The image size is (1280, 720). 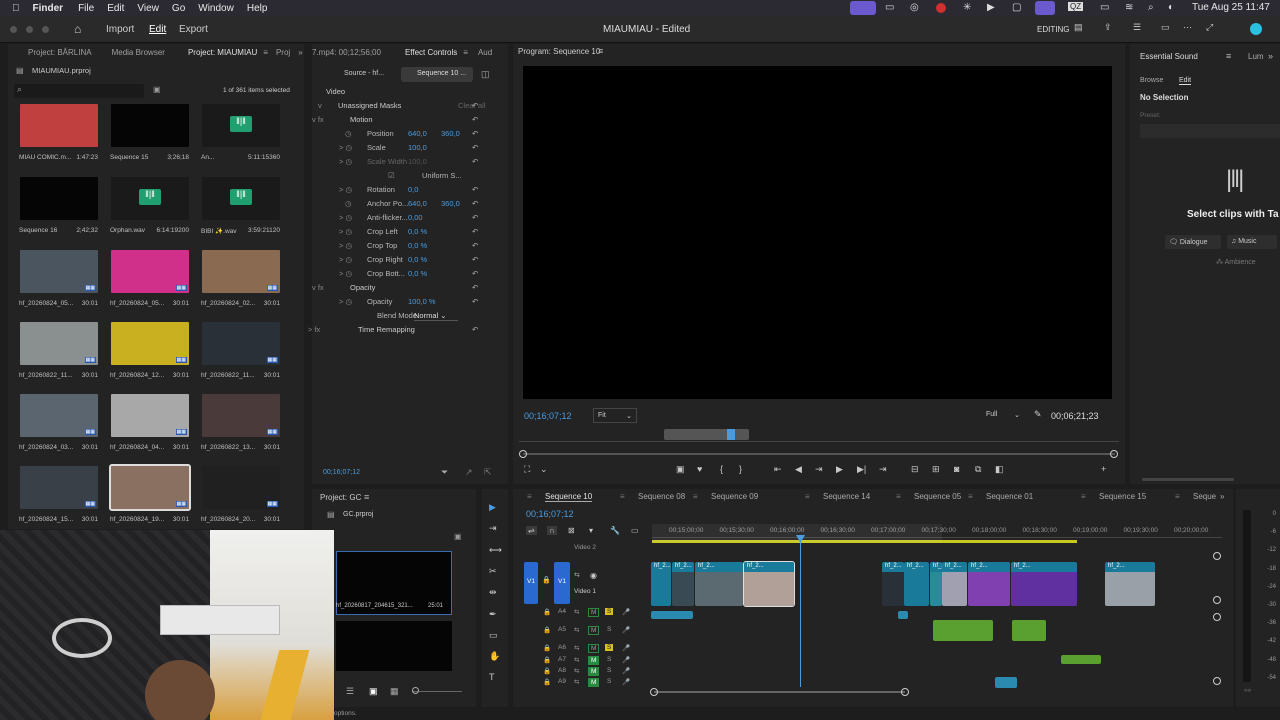 What do you see at coordinates (391, 175) in the screenshot?
I see `disclosure-toggle-icon: ☑` at bounding box center [391, 175].